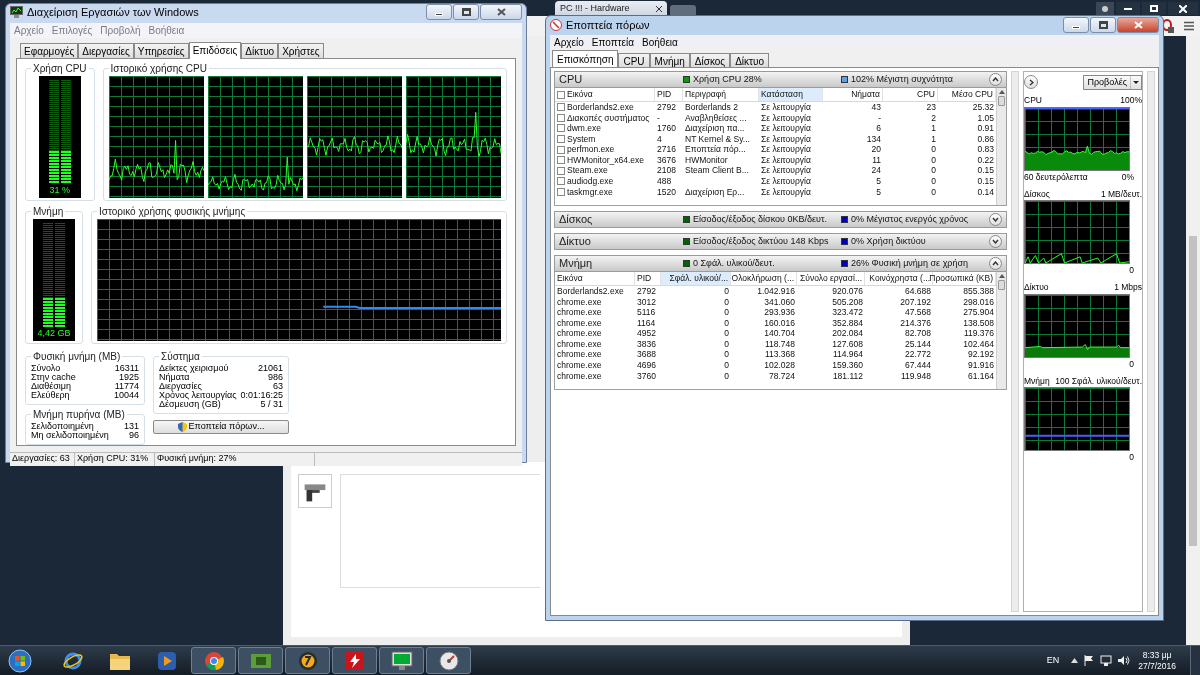 The height and width of the screenshot is (675, 1200). What do you see at coordinates (580, 94) in the screenshot?
I see `column-label: Εικόνα` at bounding box center [580, 94].